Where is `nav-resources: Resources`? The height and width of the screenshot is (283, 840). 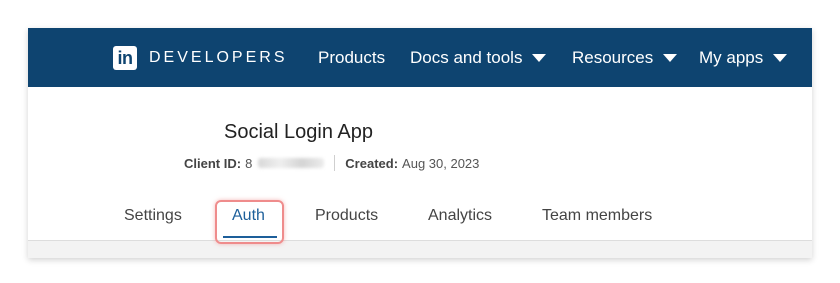 nav-resources: Resources is located at coordinates (625, 57).